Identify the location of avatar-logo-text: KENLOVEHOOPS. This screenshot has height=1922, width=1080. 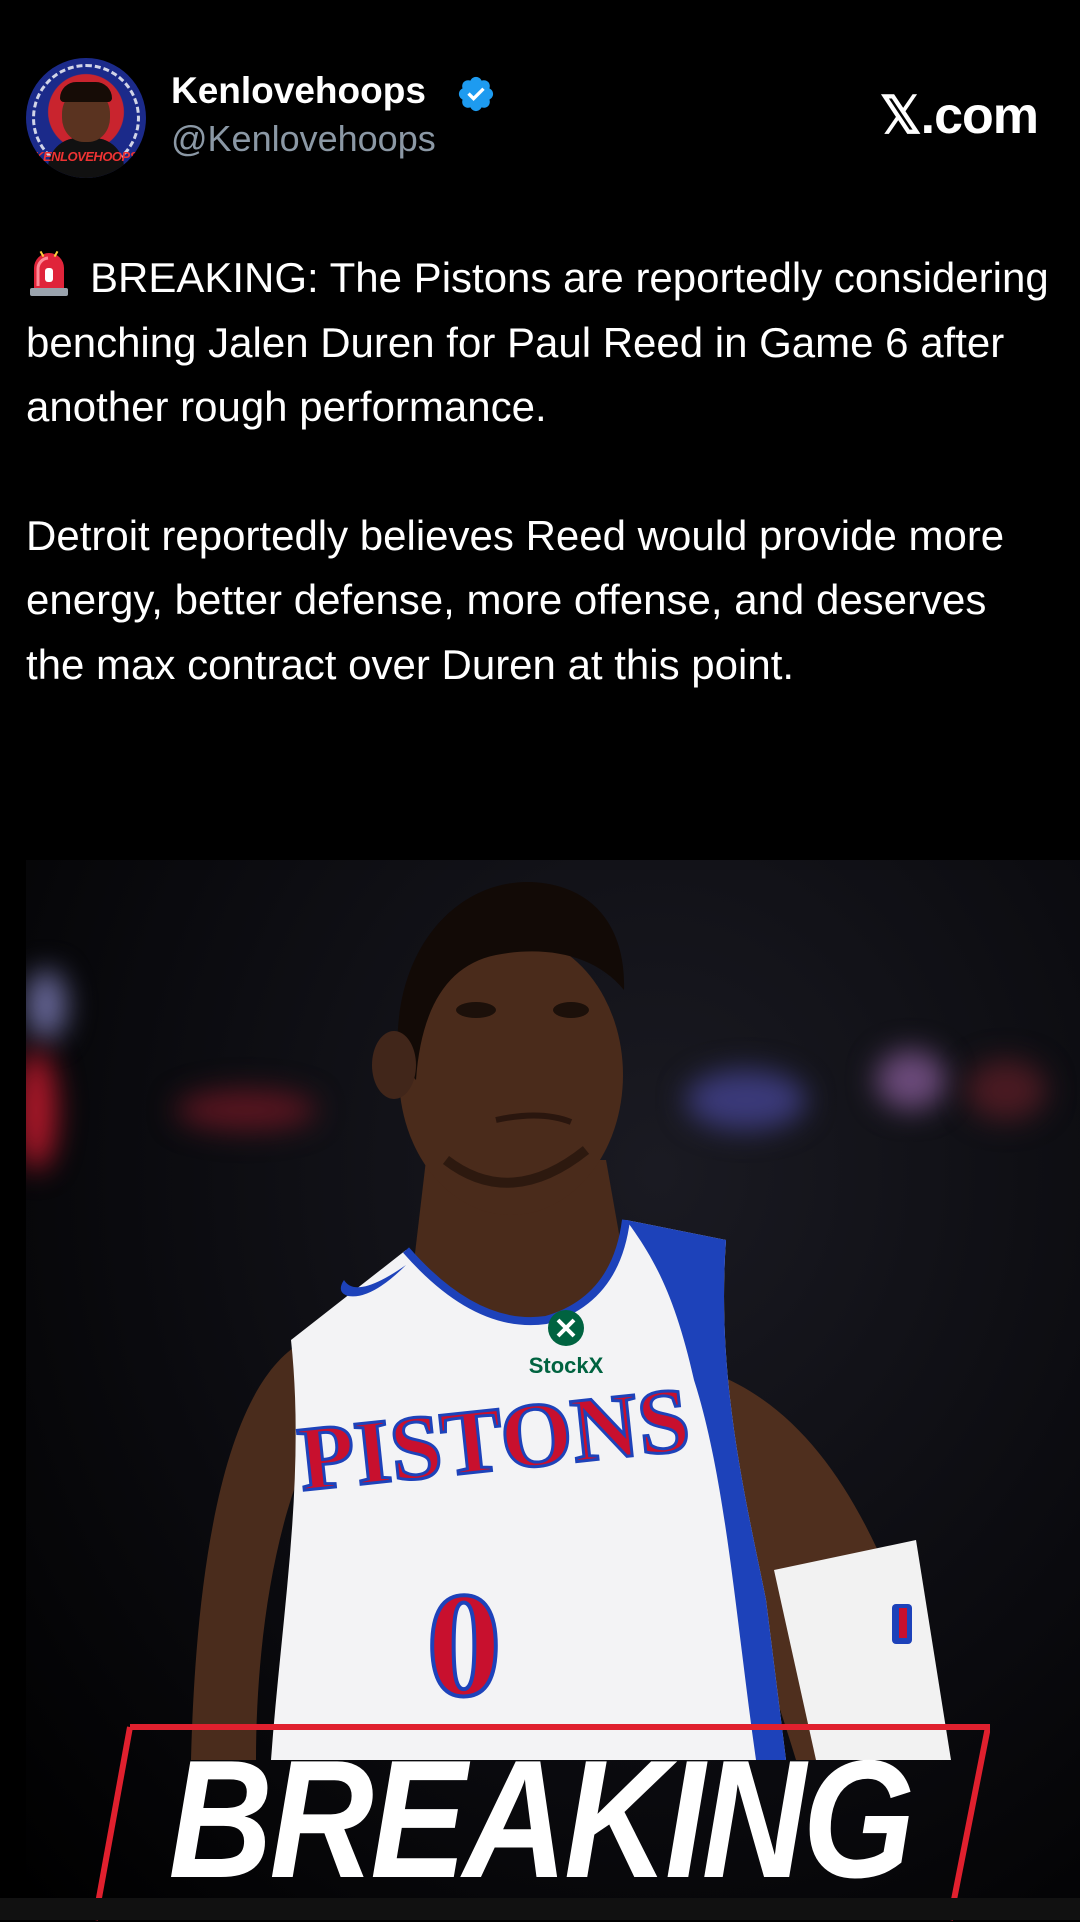
(86, 156).